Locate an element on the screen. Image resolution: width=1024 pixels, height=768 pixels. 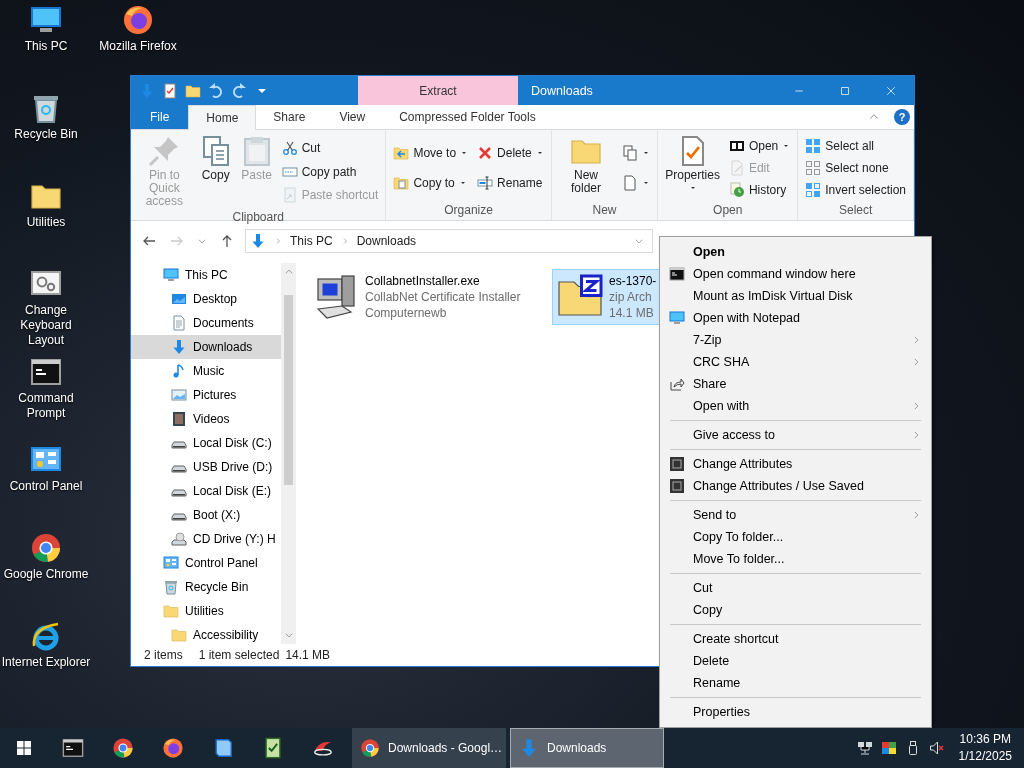
nav-item: Music is located at coordinates (206, 371).